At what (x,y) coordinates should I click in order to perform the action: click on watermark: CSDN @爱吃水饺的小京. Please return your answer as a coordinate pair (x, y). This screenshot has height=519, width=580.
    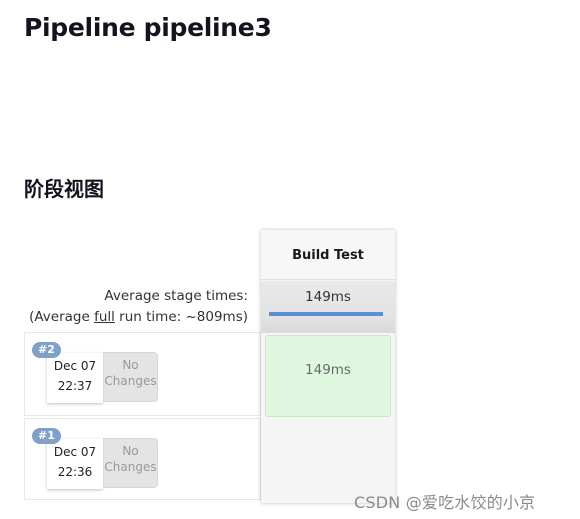
    Looking at the image, I should click on (445, 502).